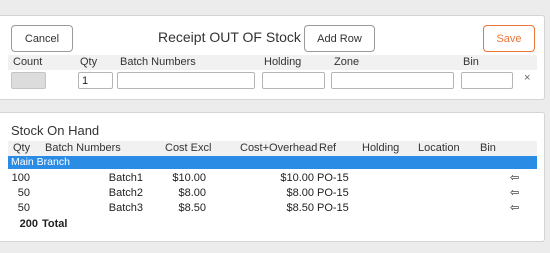 The height and width of the screenshot is (253, 550). I want to click on stock-header-cost-excl: Cost Excl, so click(188, 148).